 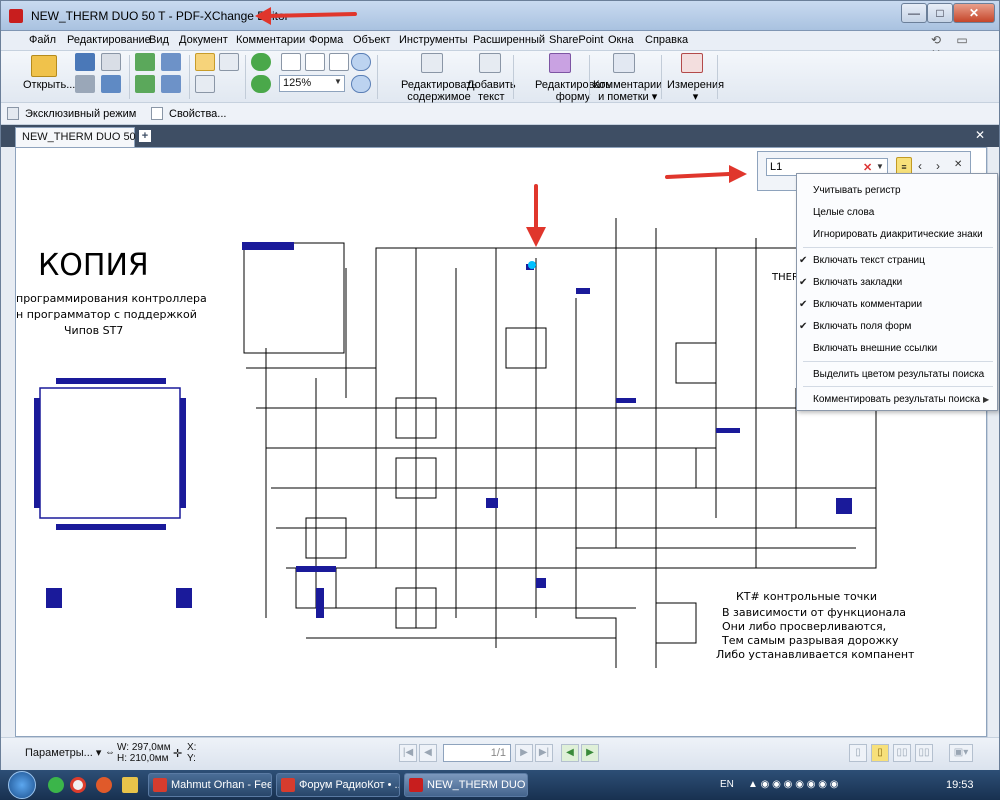 What do you see at coordinates (627, 91) in the screenshot?
I see `comments-label: Комментарии и пометки ▾` at bounding box center [627, 91].